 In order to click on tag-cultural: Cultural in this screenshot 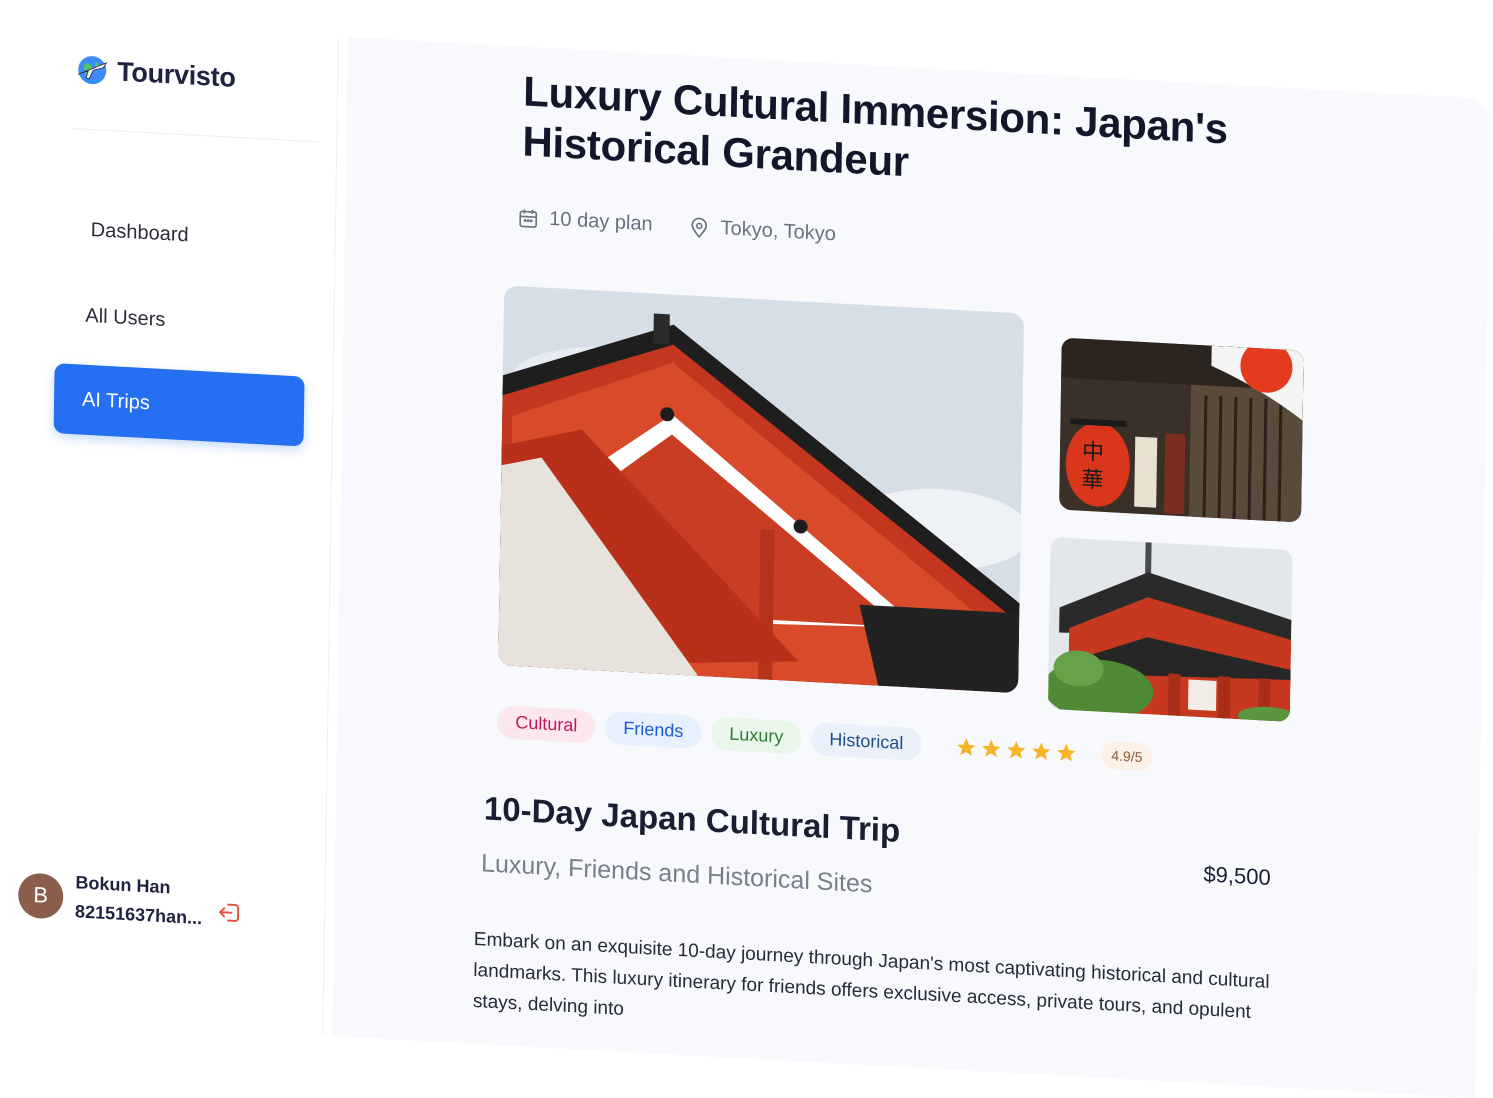, I will do `click(546, 724)`.